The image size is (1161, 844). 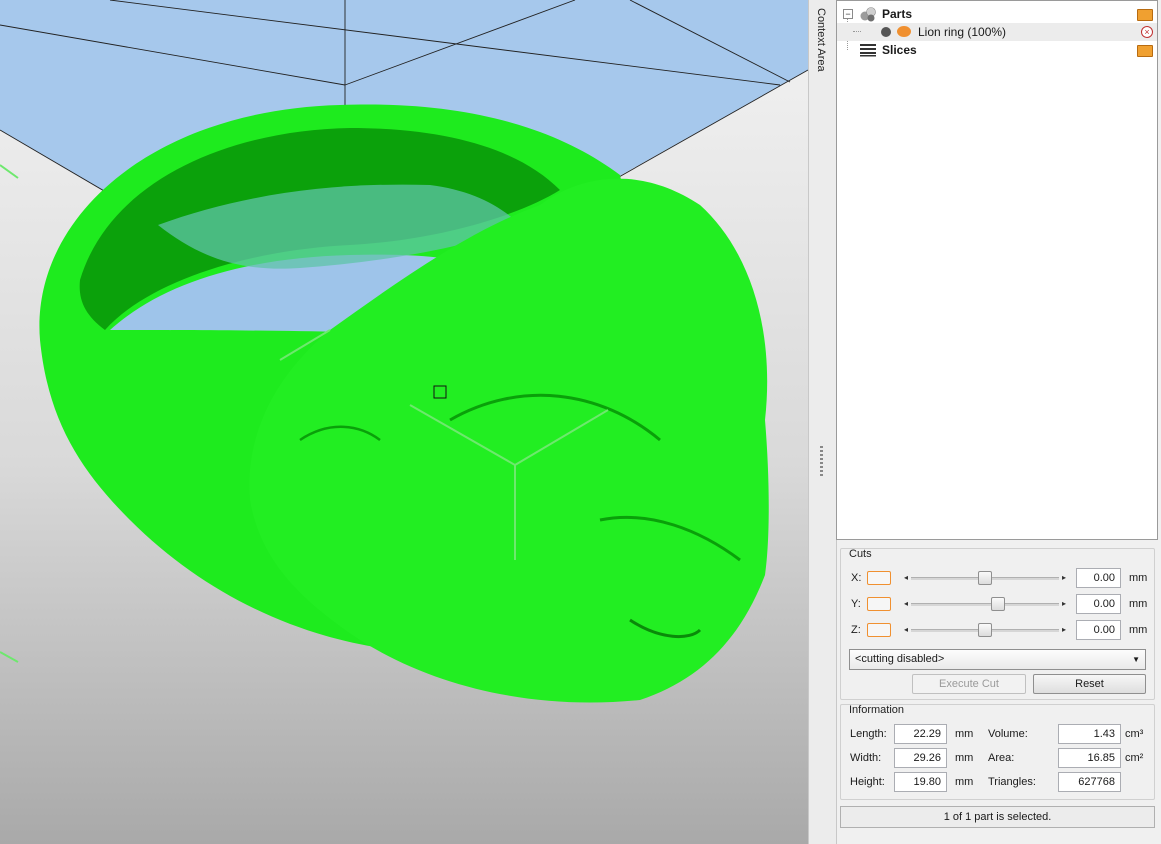 What do you see at coordinates (997, 14) in the screenshot?
I see `tree-item-parts: − Parts` at bounding box center [997, 14].